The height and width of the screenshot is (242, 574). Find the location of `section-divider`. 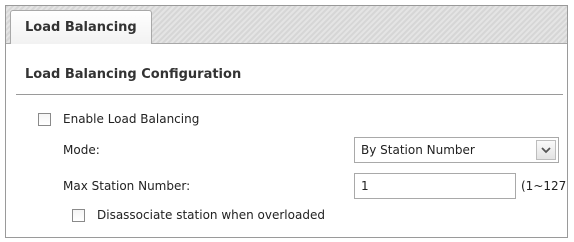

section-divider is located at coordinates (289, 94).